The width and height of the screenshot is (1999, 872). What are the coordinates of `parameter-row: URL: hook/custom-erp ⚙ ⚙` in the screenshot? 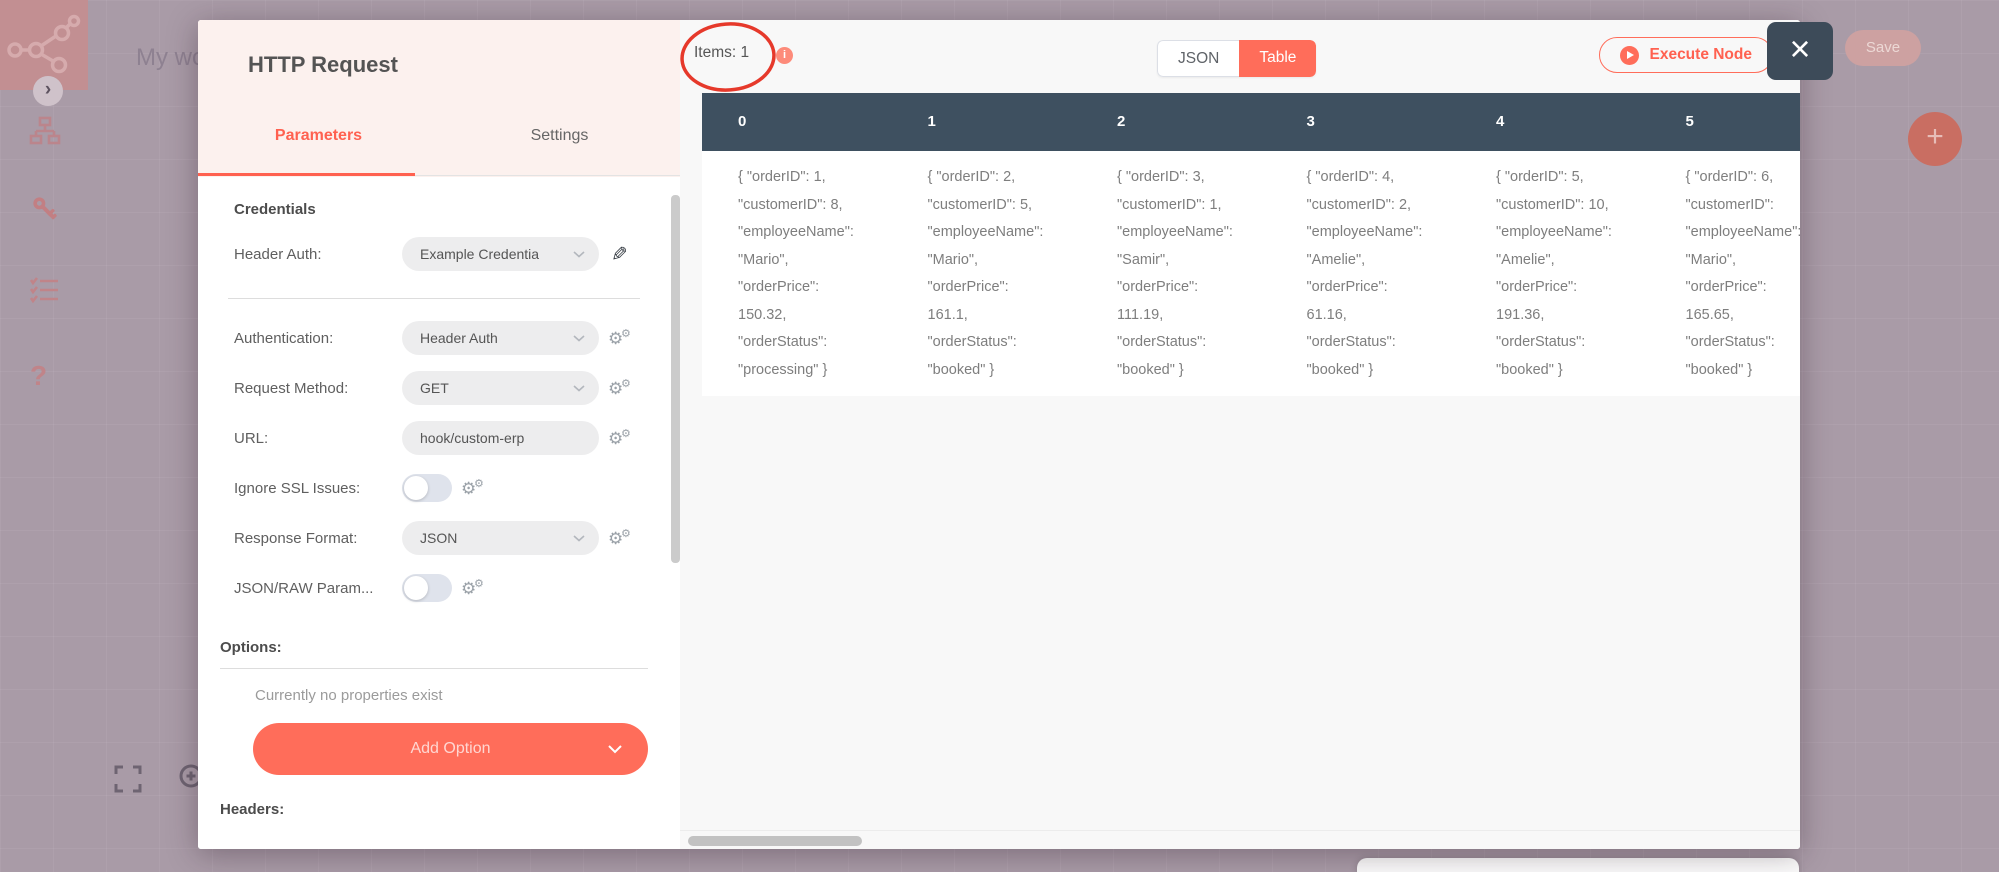 It's located at (439, 438).